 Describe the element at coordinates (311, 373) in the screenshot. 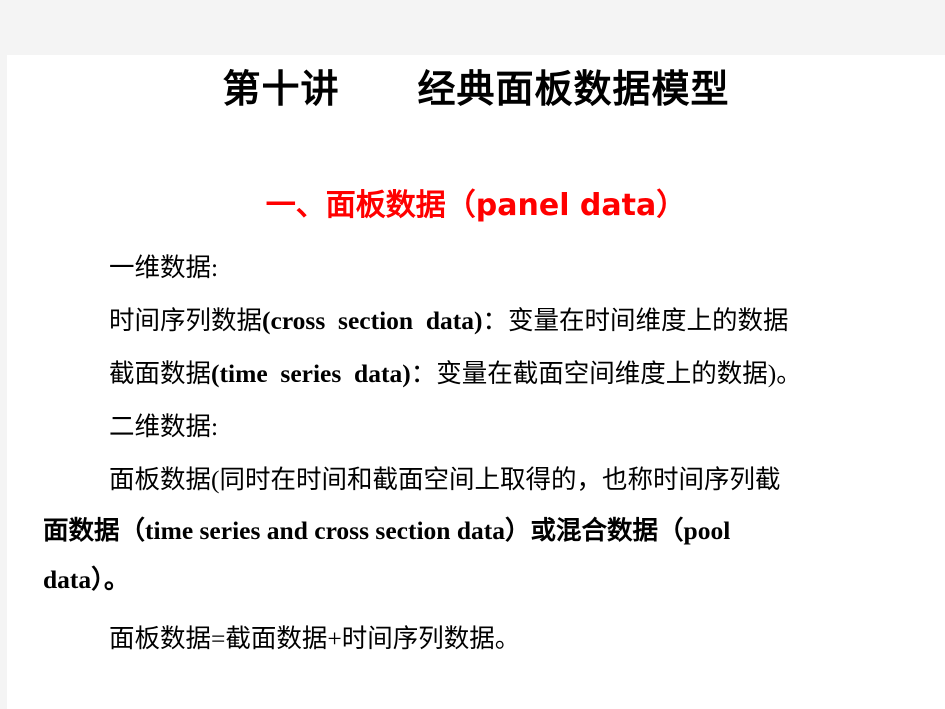

I see `body-text-term: (time series data)` at that location.